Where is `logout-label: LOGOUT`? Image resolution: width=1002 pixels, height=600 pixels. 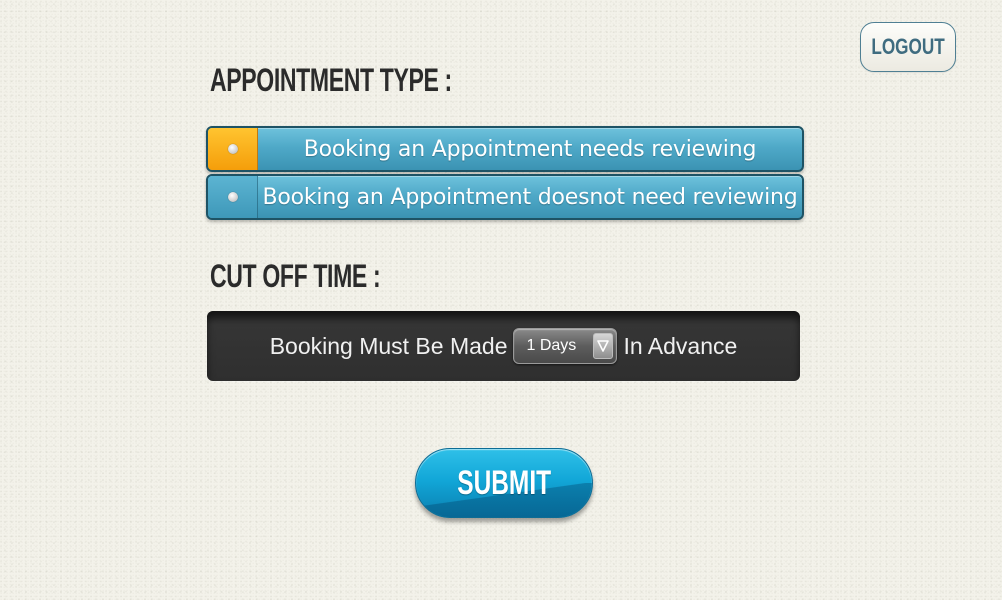 logout-label: LOGOUT is located at coordinates (908, 46).